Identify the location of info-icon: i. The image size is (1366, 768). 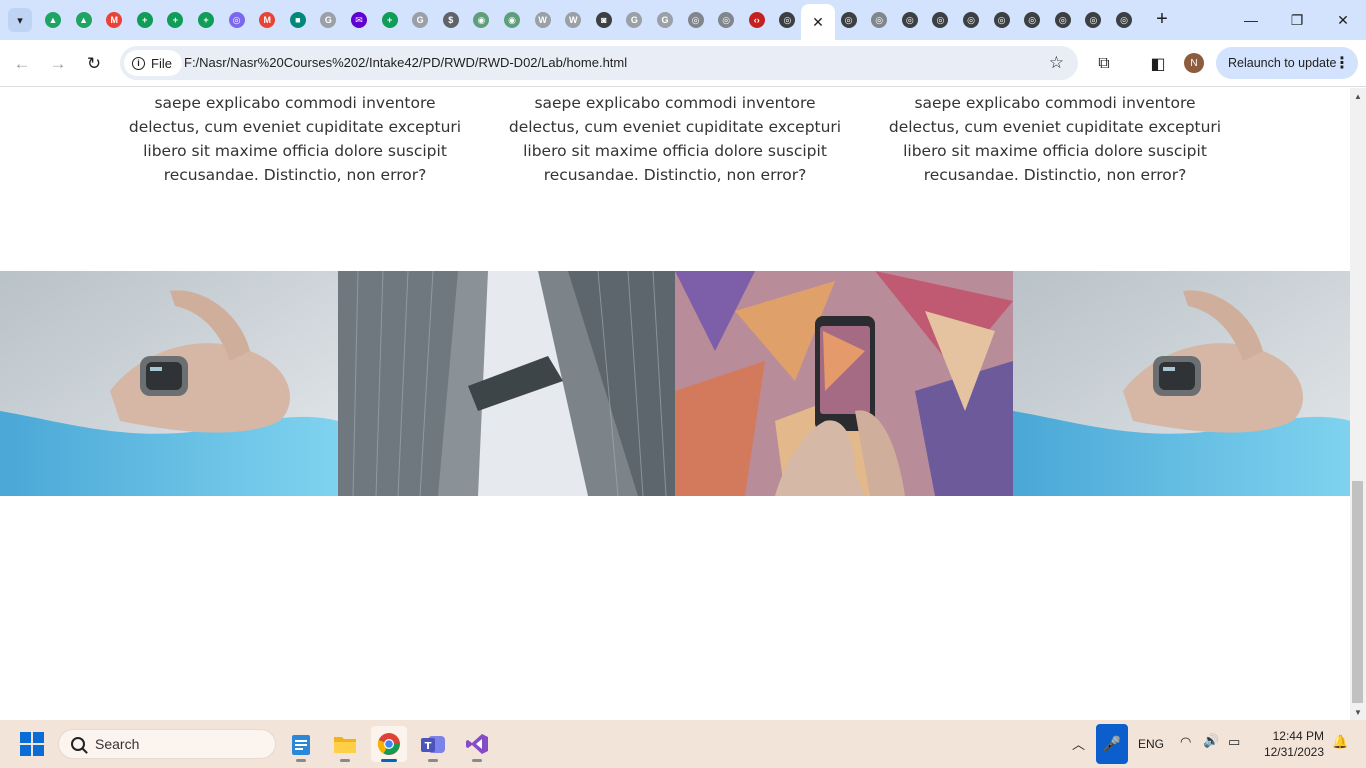
(138, 63).